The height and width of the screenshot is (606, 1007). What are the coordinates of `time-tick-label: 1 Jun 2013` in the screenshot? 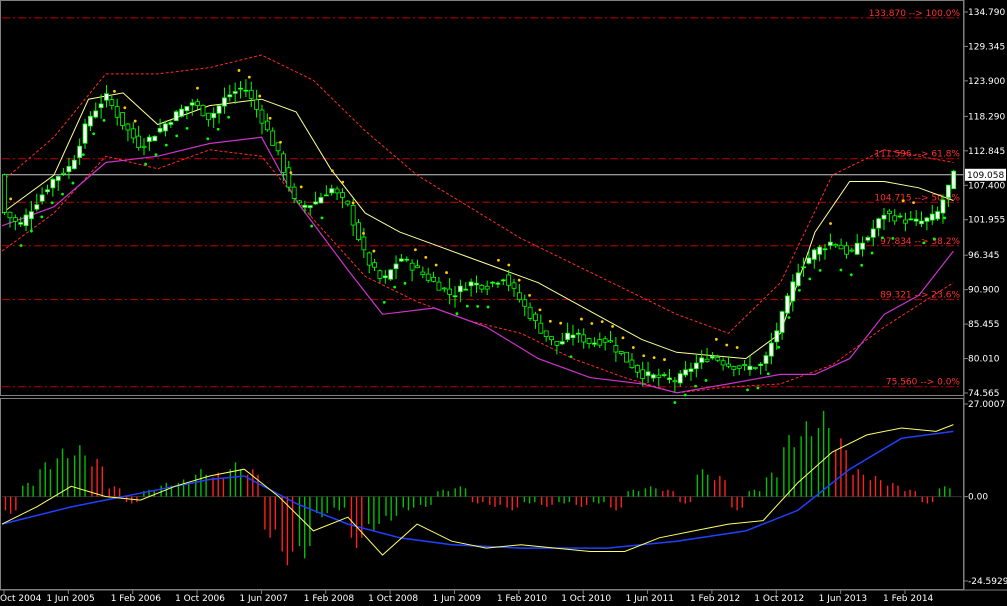 It's located at (843, 599).